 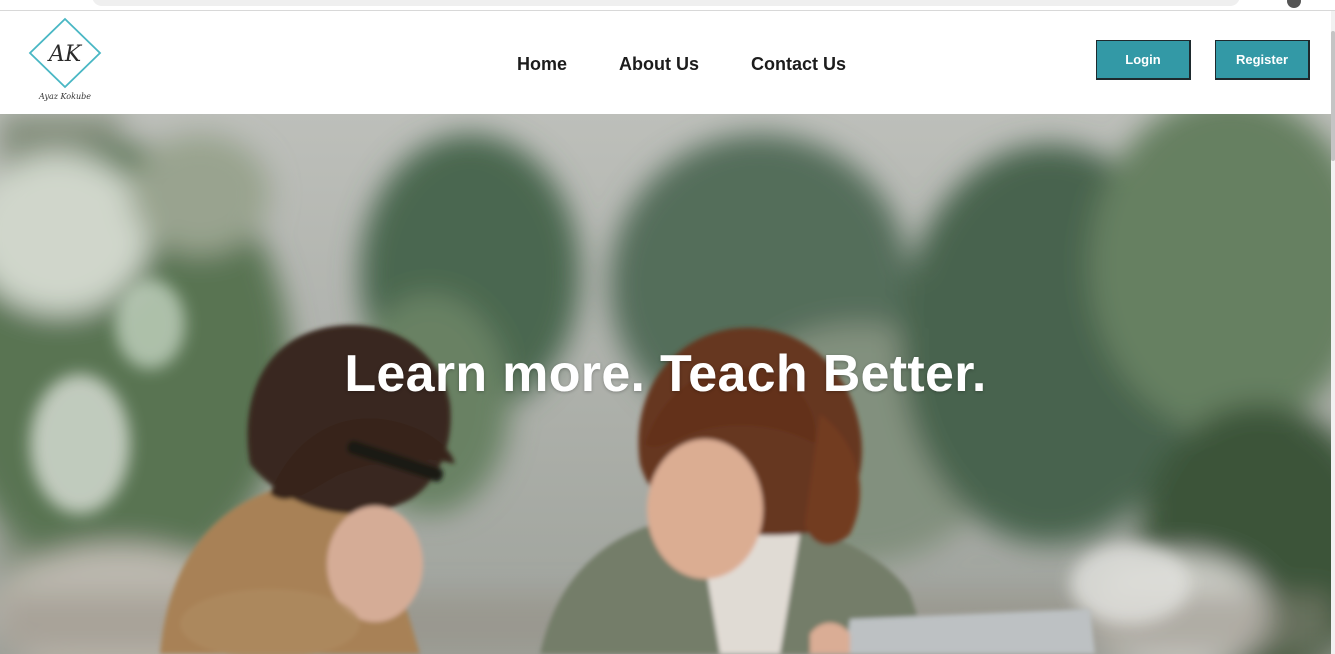 I want to click on logo-mark: AK Ayaz Kokube, so click(x=65, y=59).